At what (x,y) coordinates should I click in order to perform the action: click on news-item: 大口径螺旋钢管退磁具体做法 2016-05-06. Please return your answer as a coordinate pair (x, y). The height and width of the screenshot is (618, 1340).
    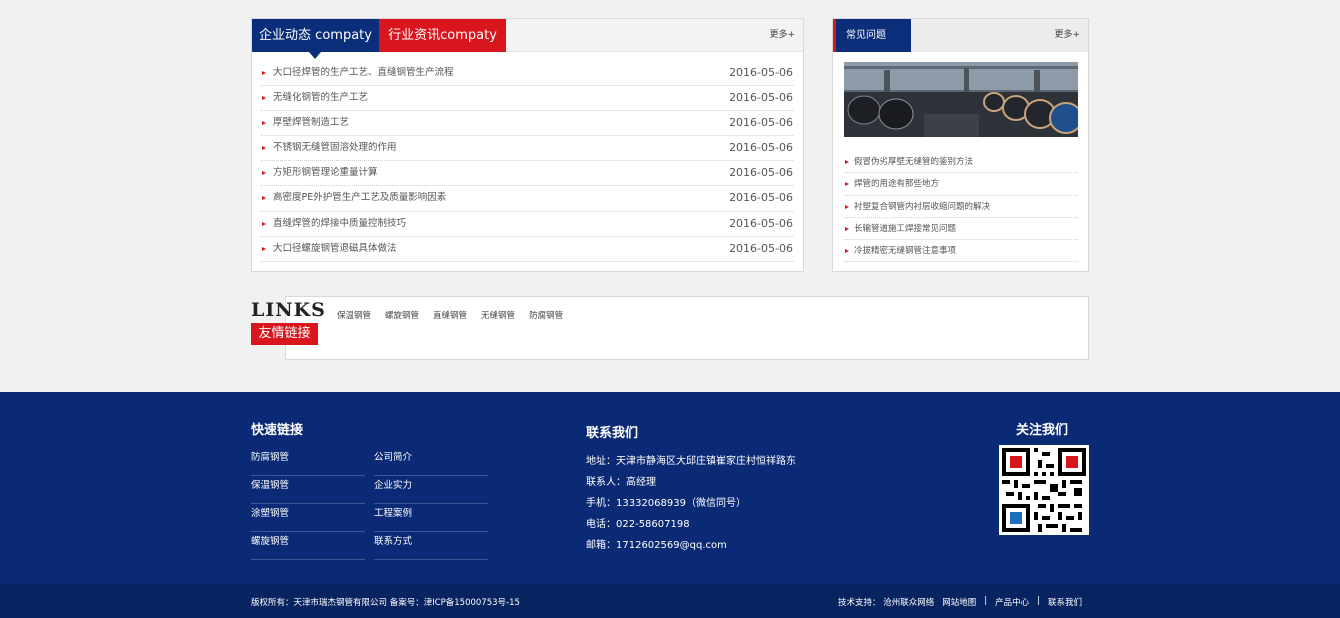
    Looking at the image, I should click on (527, 249).